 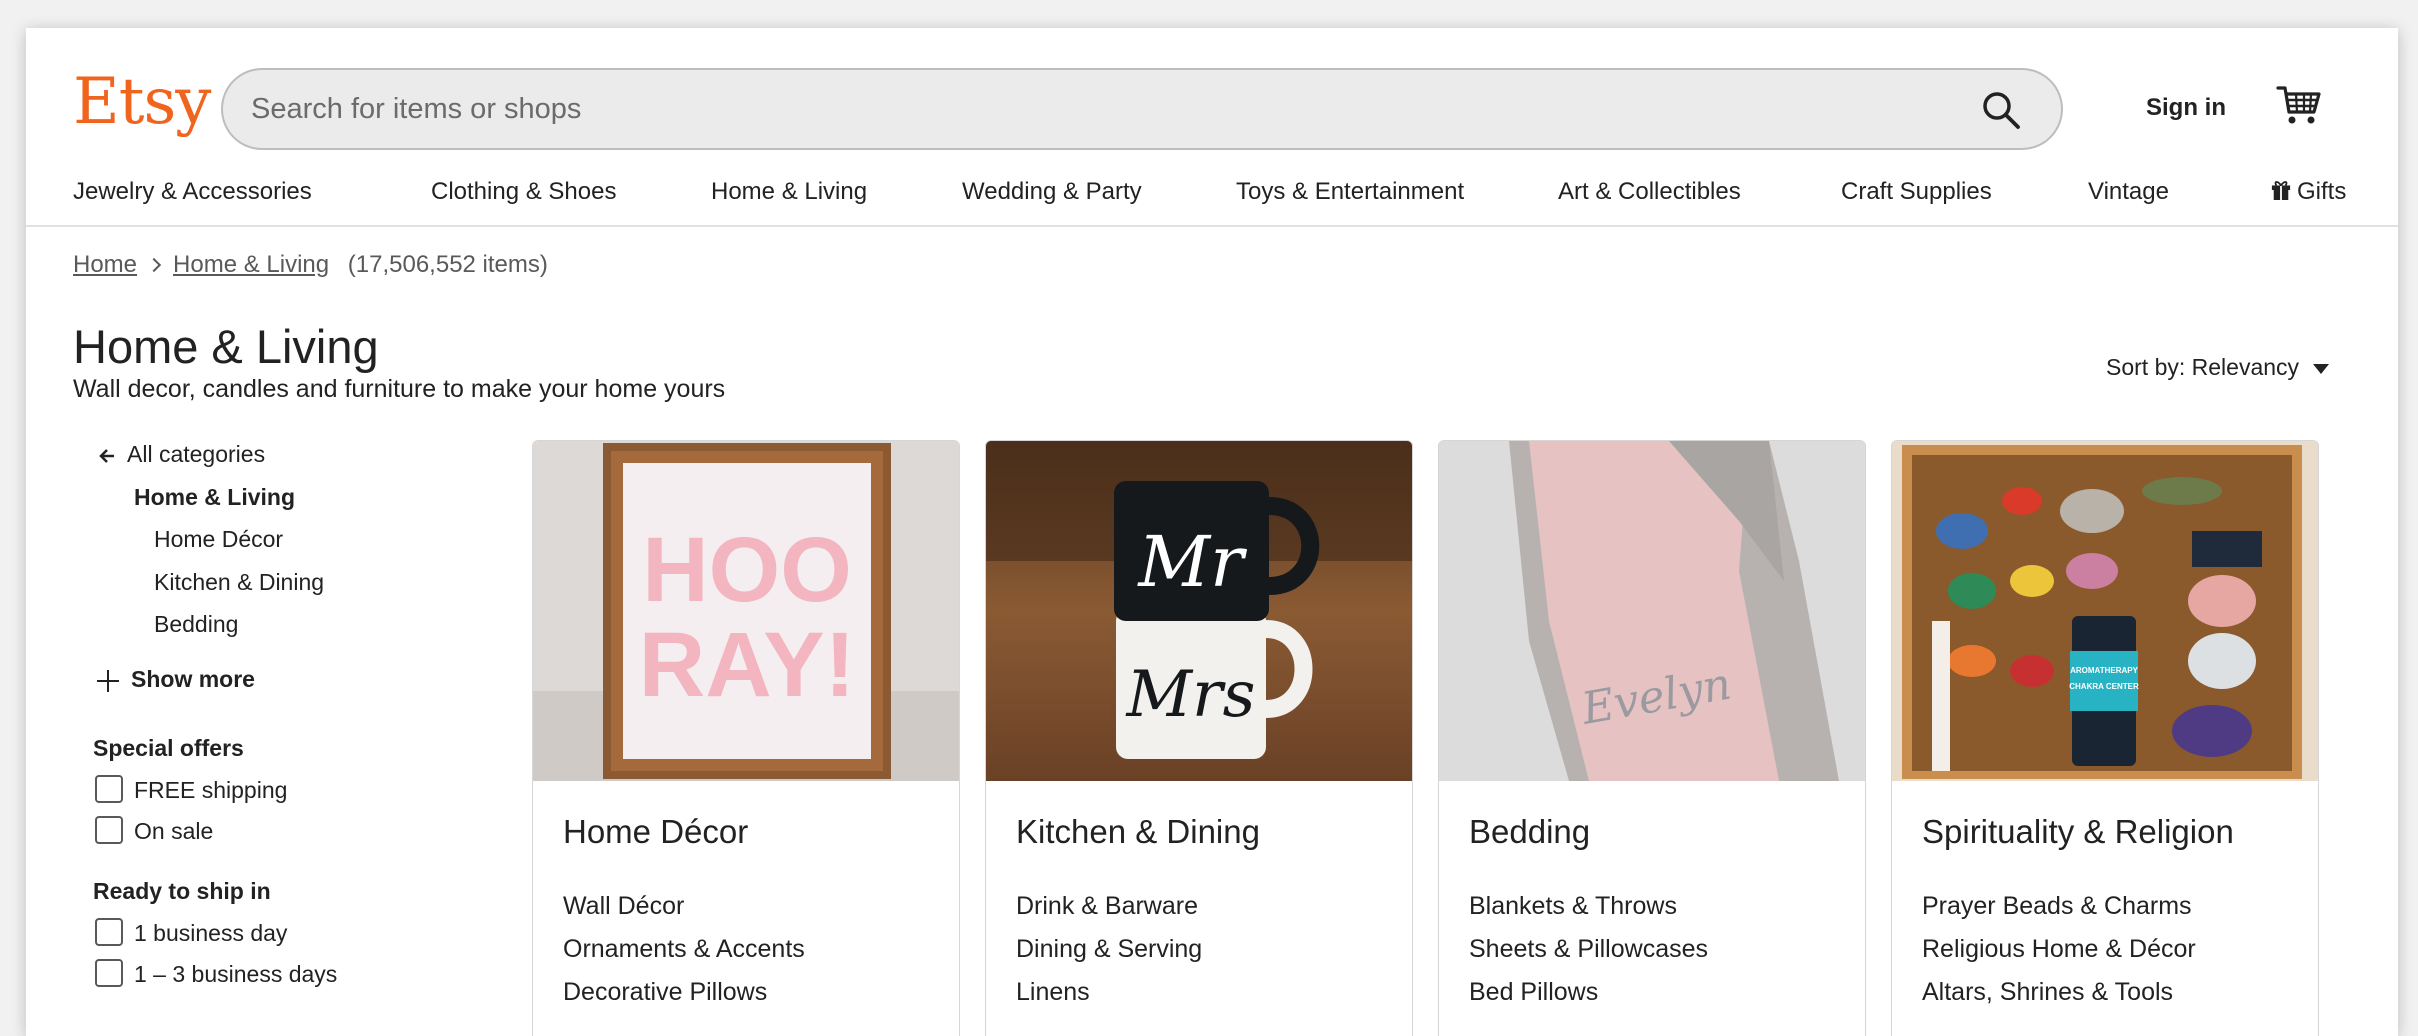 What do you see at coordinates (210, 790) in the screenshot?
I see `free-shipping-label: FREE shipping` at bounding box center [210, 790].